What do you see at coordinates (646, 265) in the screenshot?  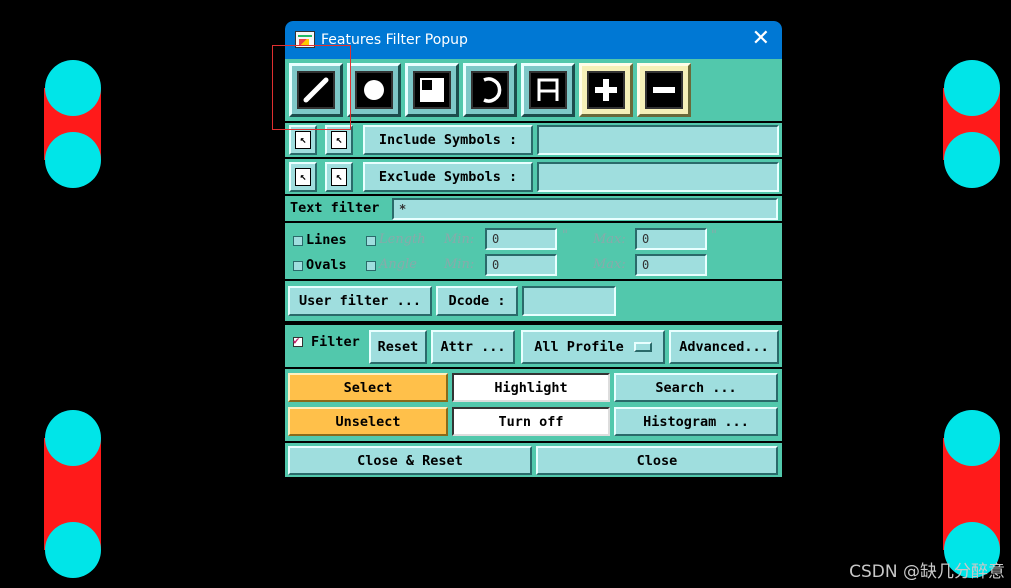 I see `angle-max-value: 0` at bounding box center [646, 265].